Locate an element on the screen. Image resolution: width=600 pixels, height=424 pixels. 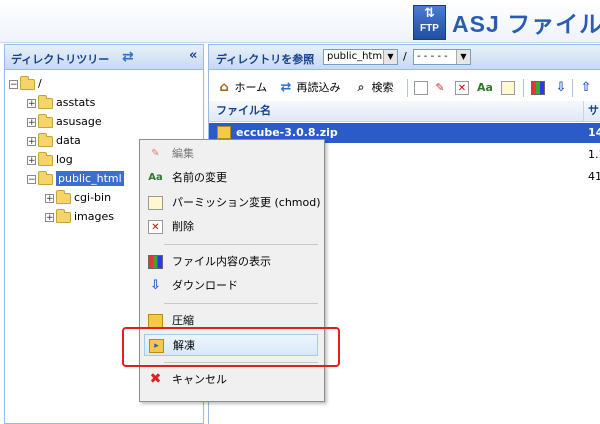
home-button: ⌂ ホーム is located at coordinates (242, 88).